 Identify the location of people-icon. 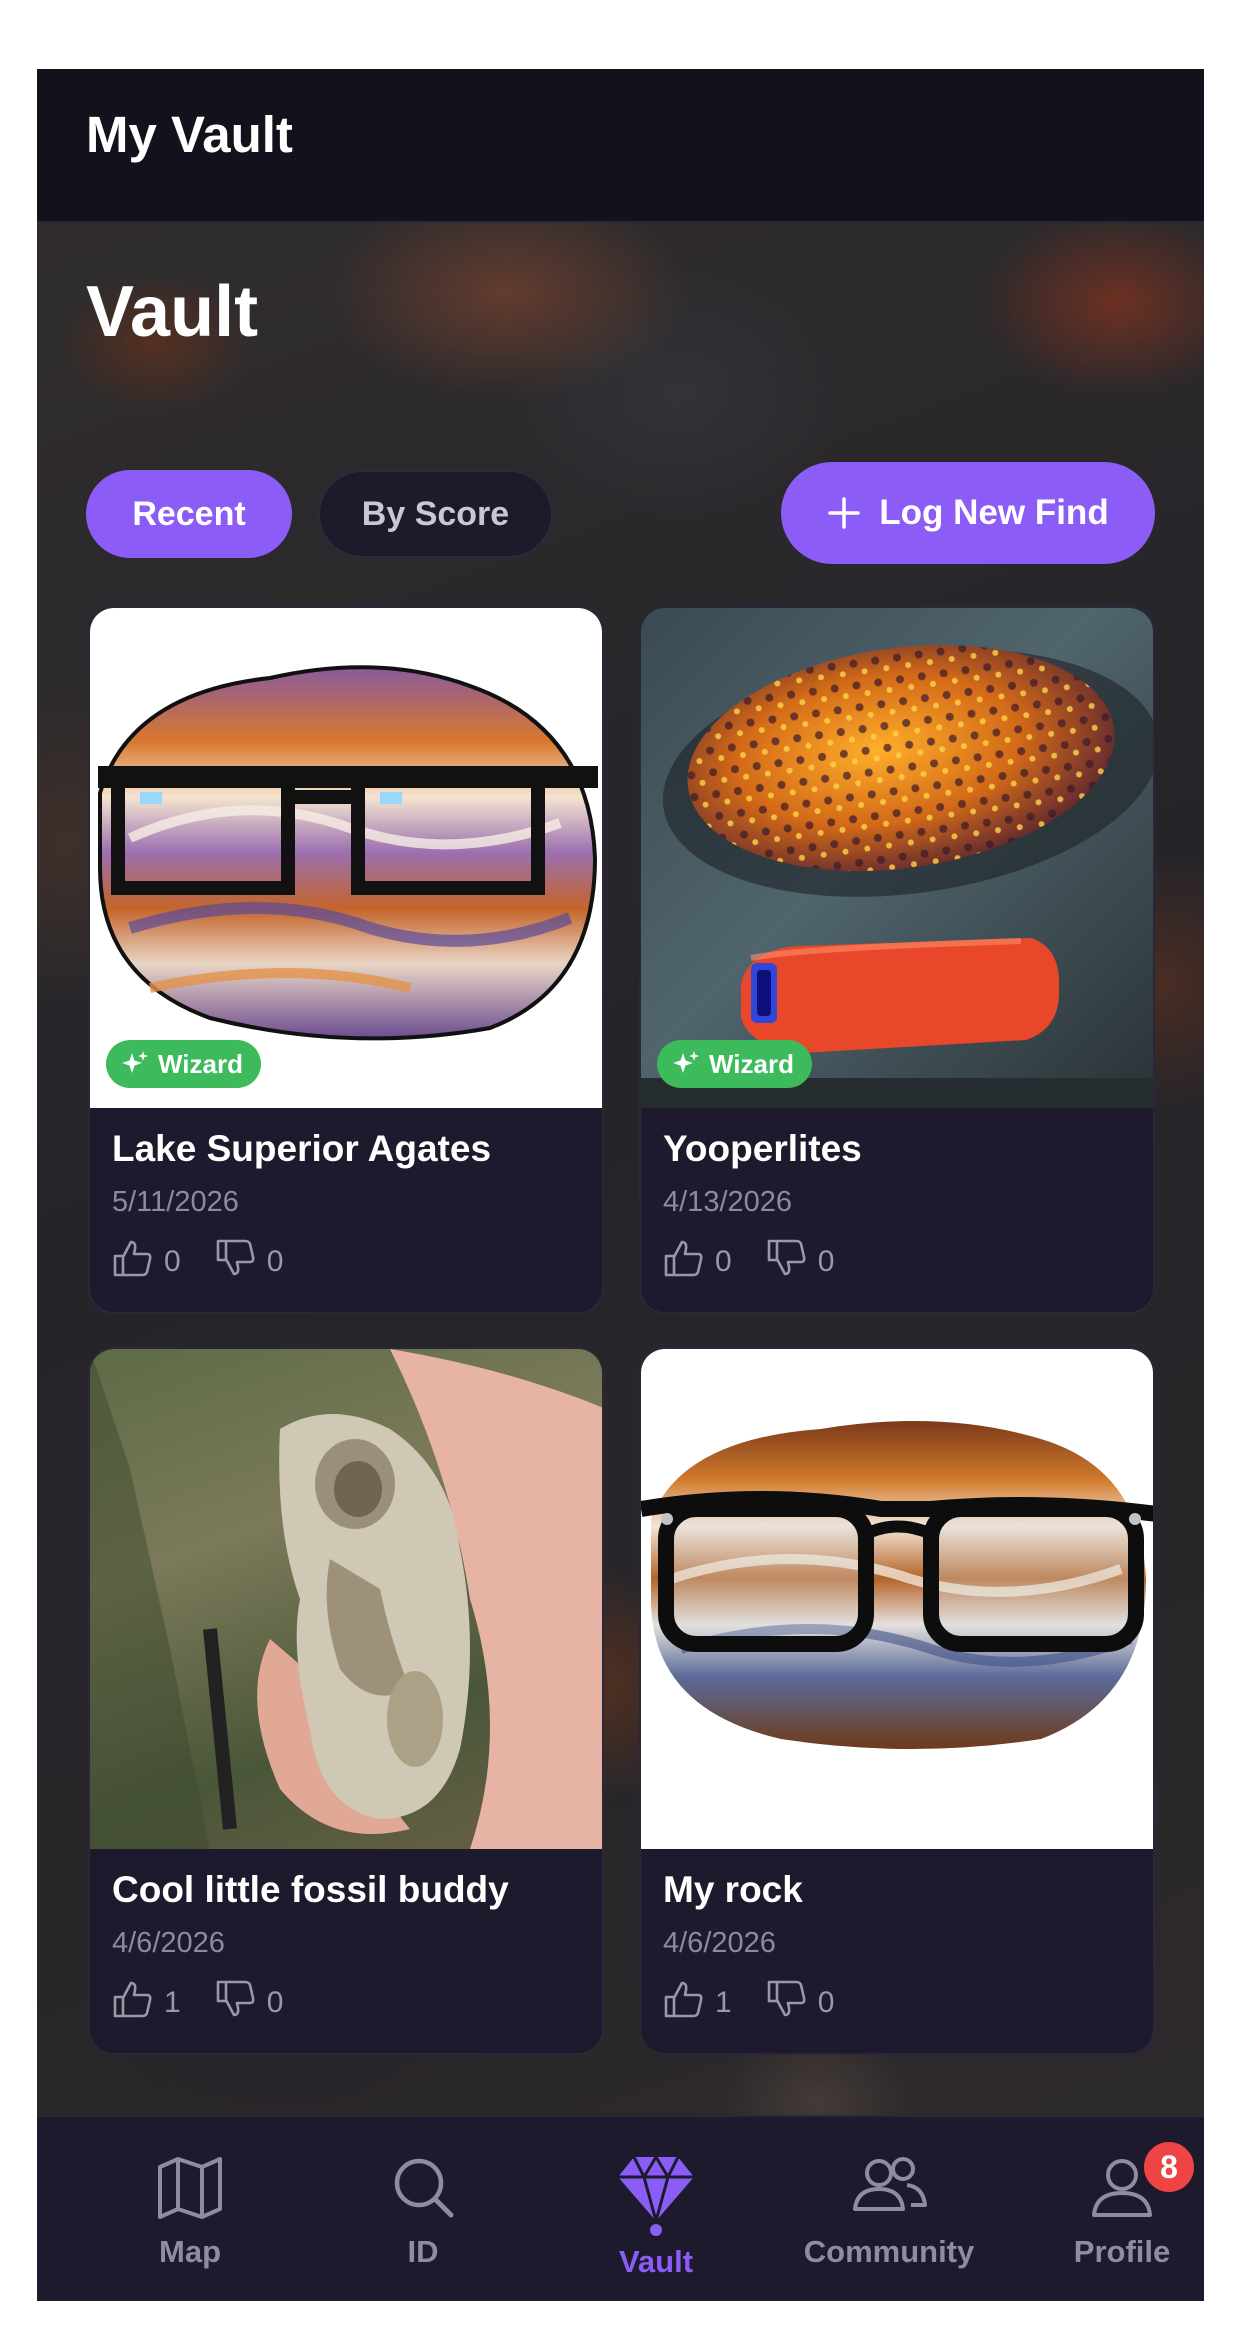
(890, 2184).